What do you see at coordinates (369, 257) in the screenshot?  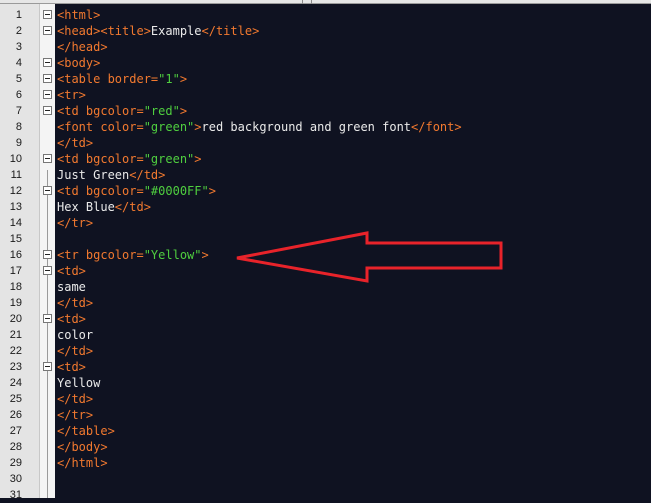 I see `red-annotation-arrow-icon` at bounding box center [369, 257].